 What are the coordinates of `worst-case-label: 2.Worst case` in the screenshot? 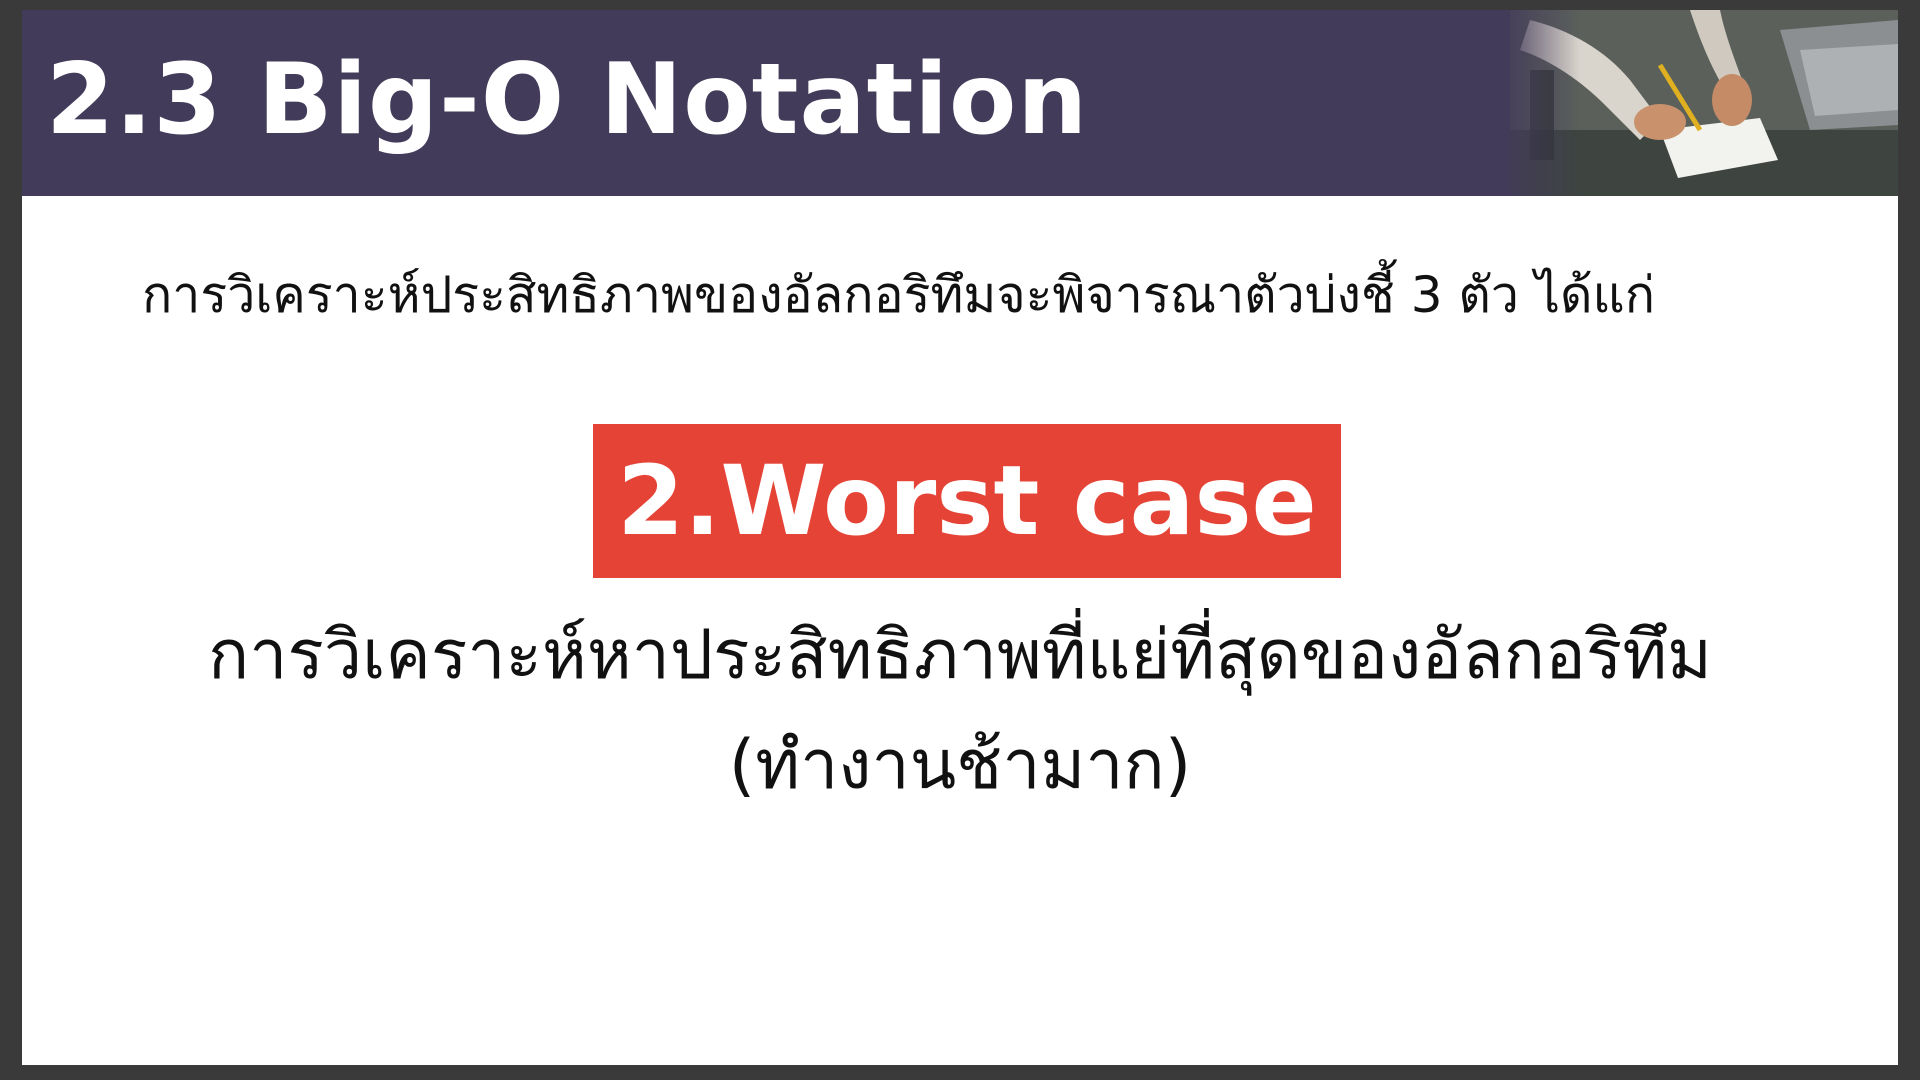 It's located at (967, 501).